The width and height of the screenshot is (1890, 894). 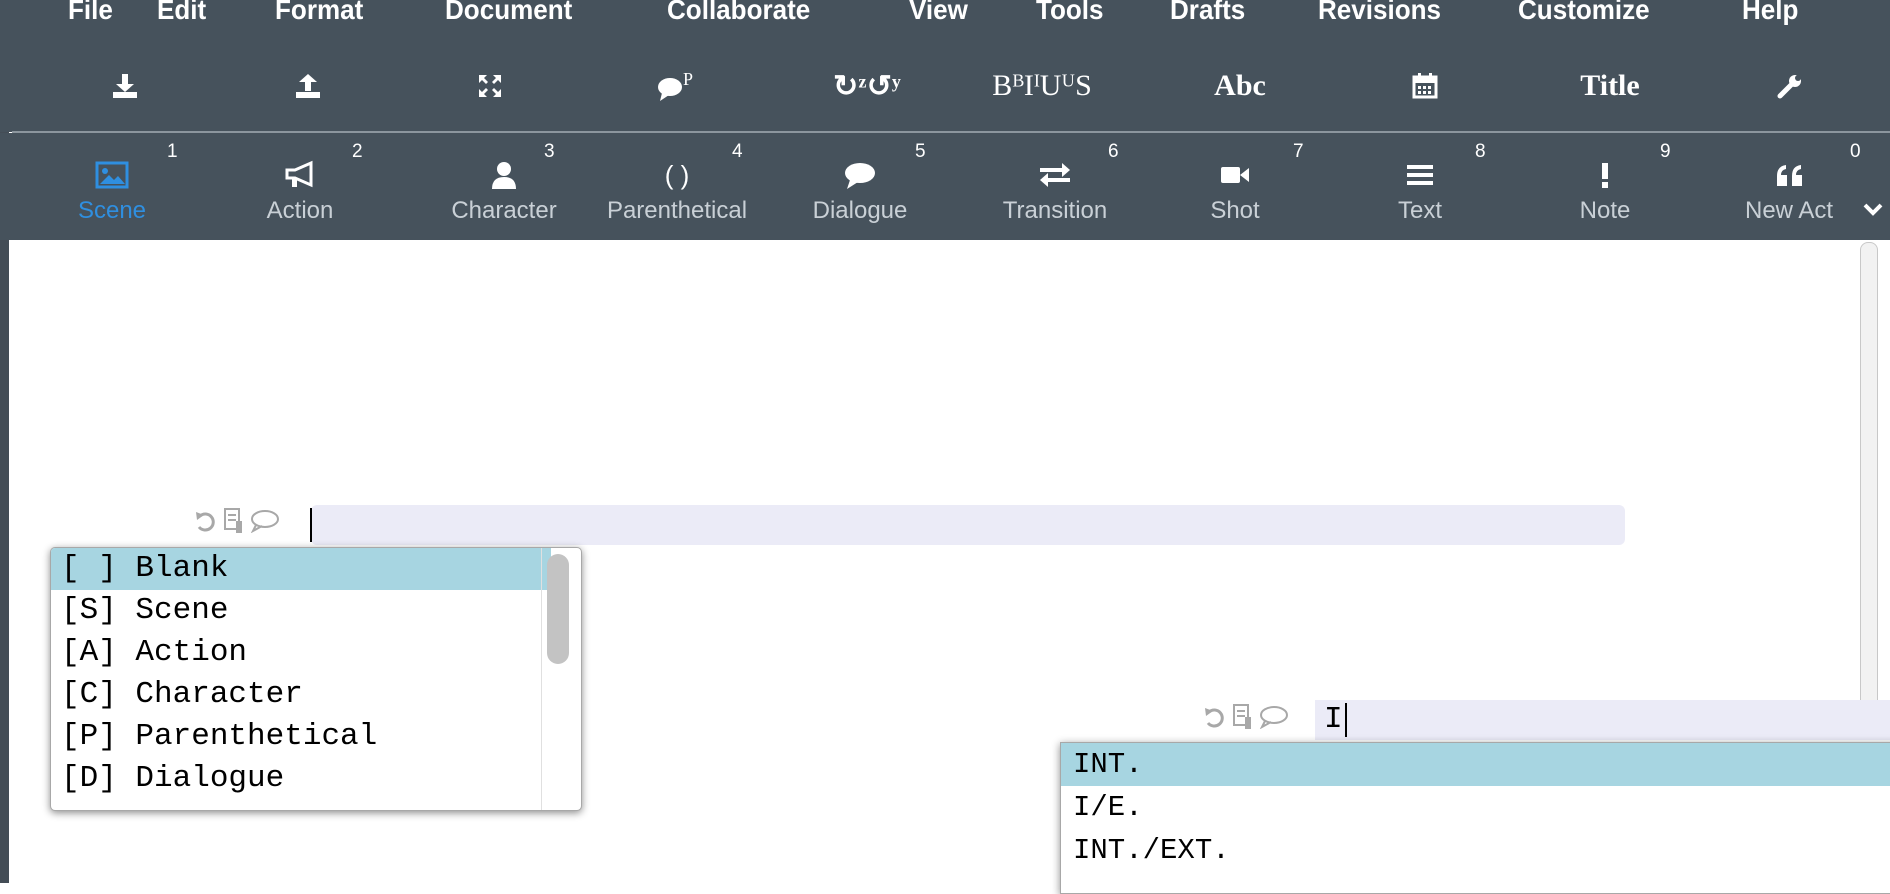 I want to click on popup-option: INT., so click(x=1475, y=764).